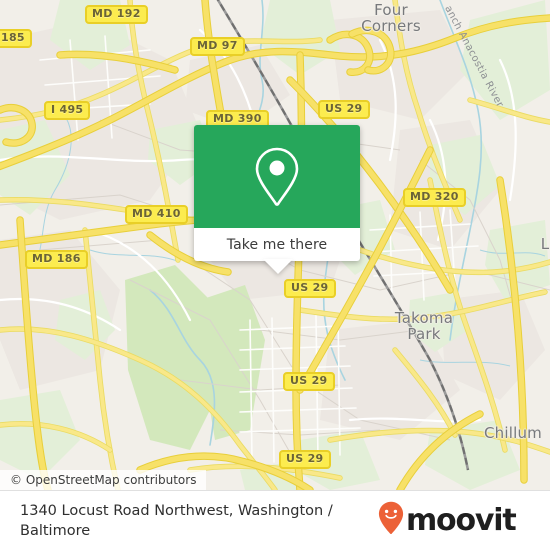  I want to click on moovit-logo: moovit, so click(453, 520).